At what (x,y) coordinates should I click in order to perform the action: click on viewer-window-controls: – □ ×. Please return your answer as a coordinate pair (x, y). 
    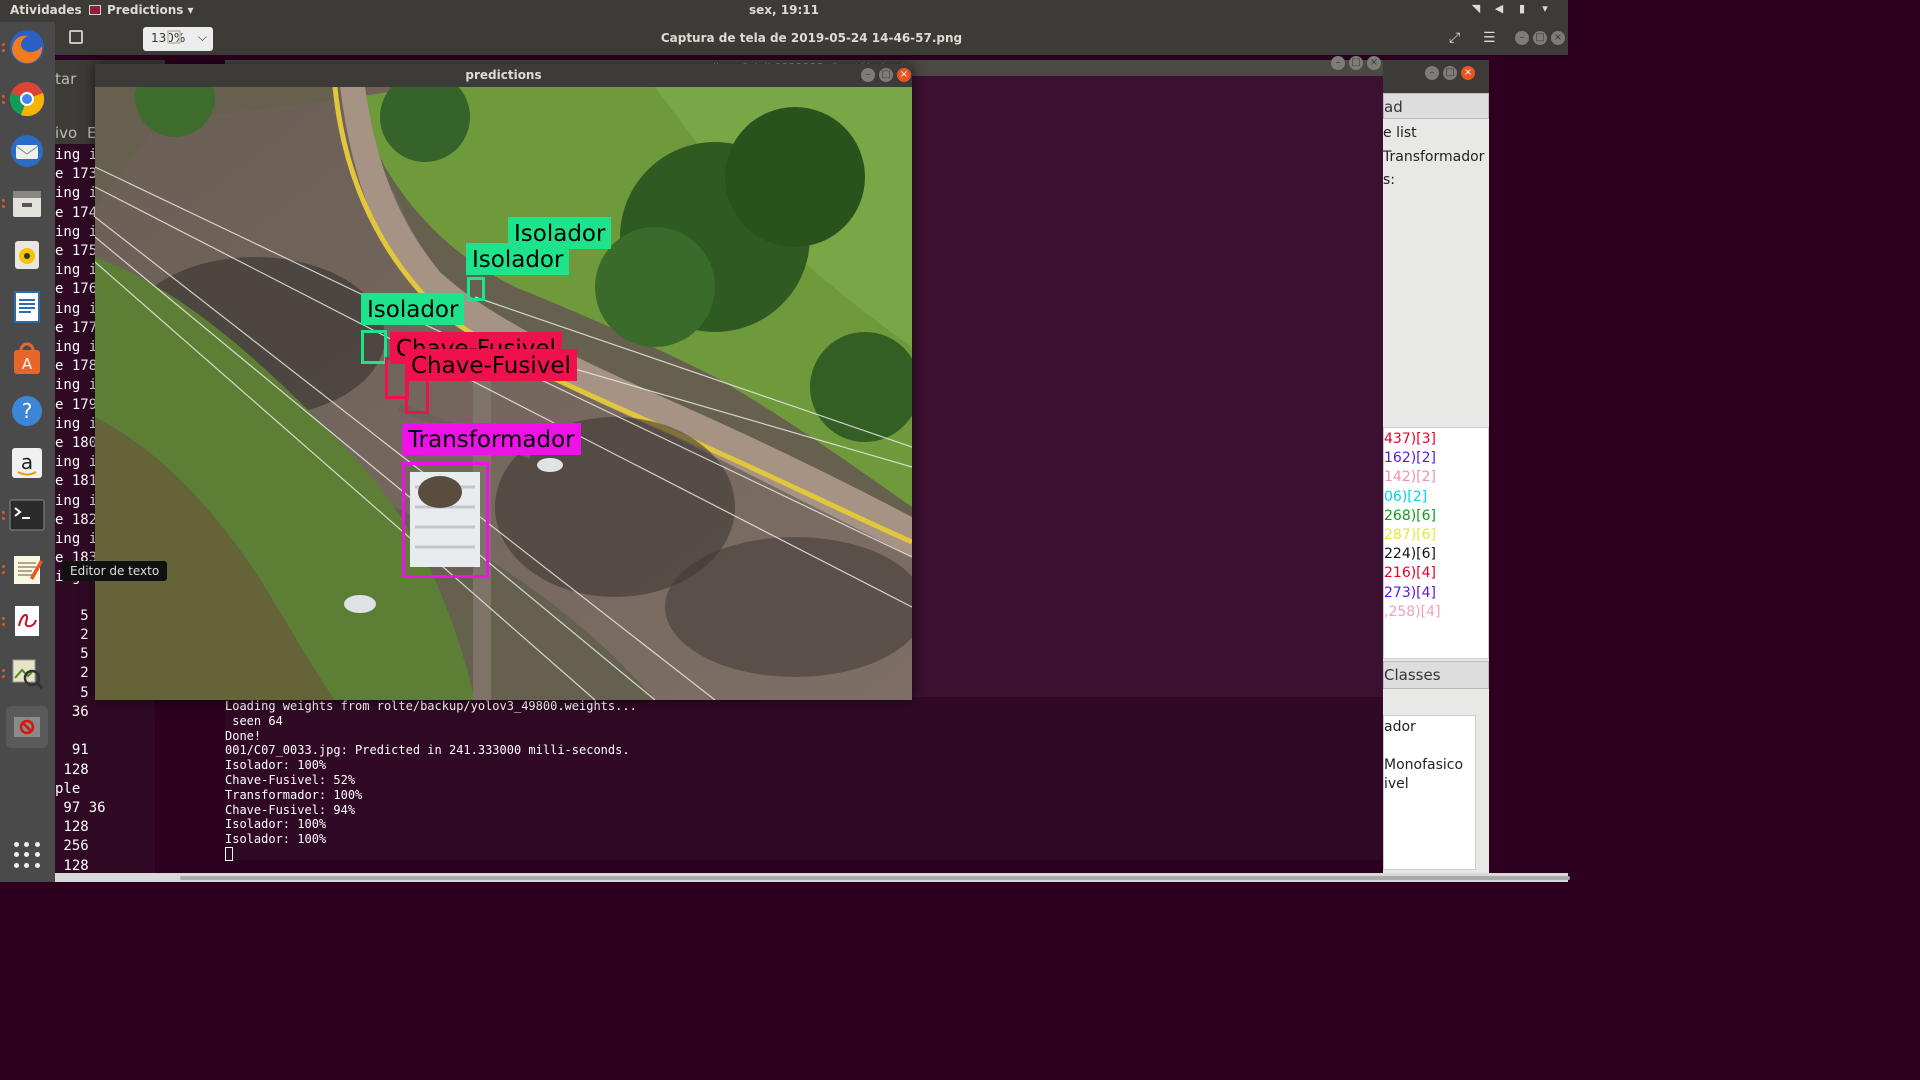
    Looking at the image, I should click on (1540, 38).